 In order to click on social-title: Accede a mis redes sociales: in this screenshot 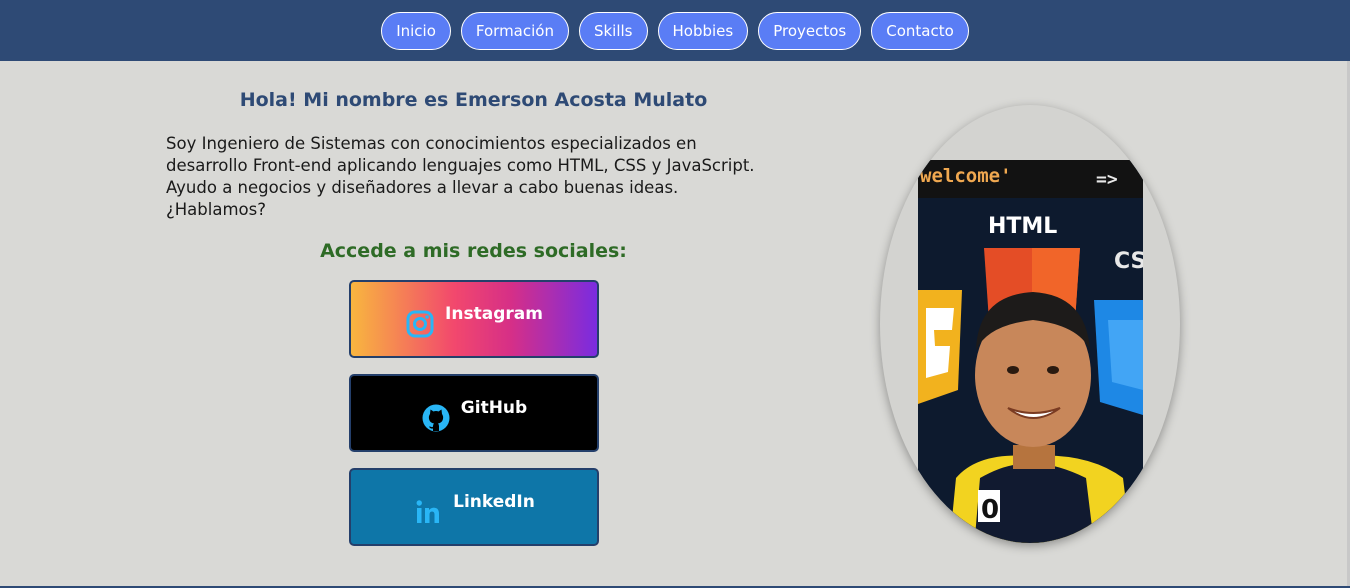, I will do `click(473, 251)`.